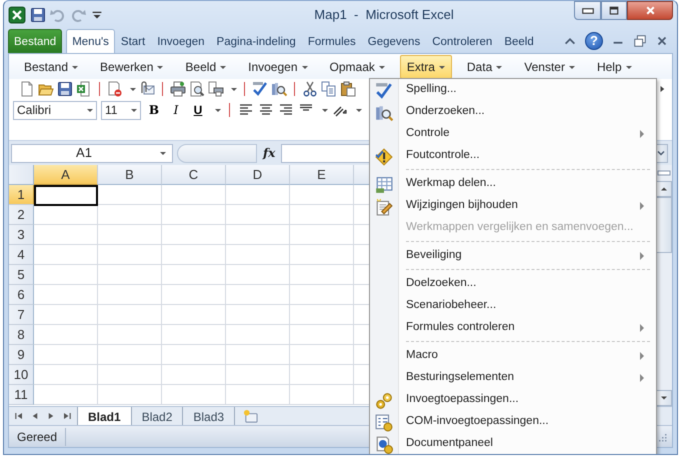 The height and width of the screenshot is (460, 680). I want to click on last-sheet-icon, so click(67, 416).